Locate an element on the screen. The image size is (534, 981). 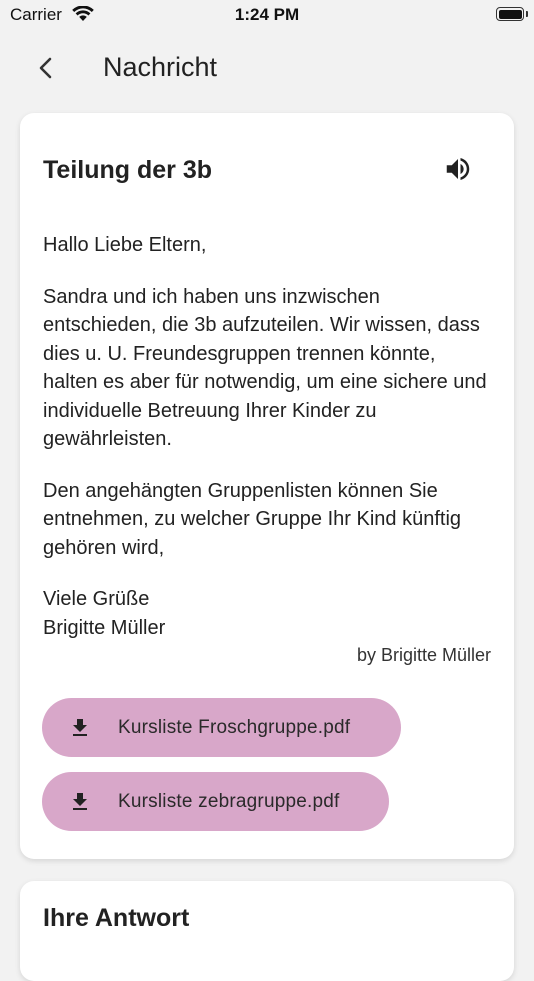
author-line: by Brigitte Müller is located at coordinates (423, 655).